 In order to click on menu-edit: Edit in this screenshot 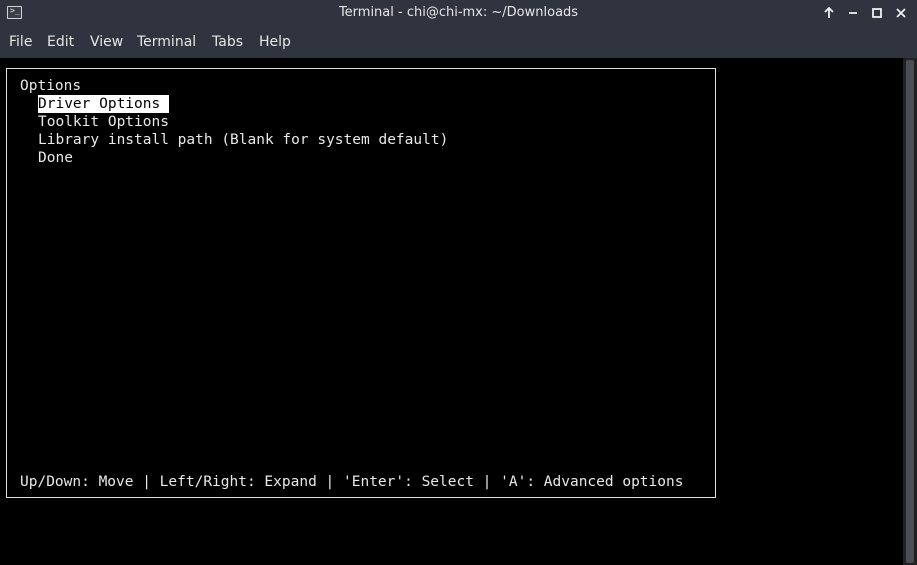, I will do `click(60, 42)`.